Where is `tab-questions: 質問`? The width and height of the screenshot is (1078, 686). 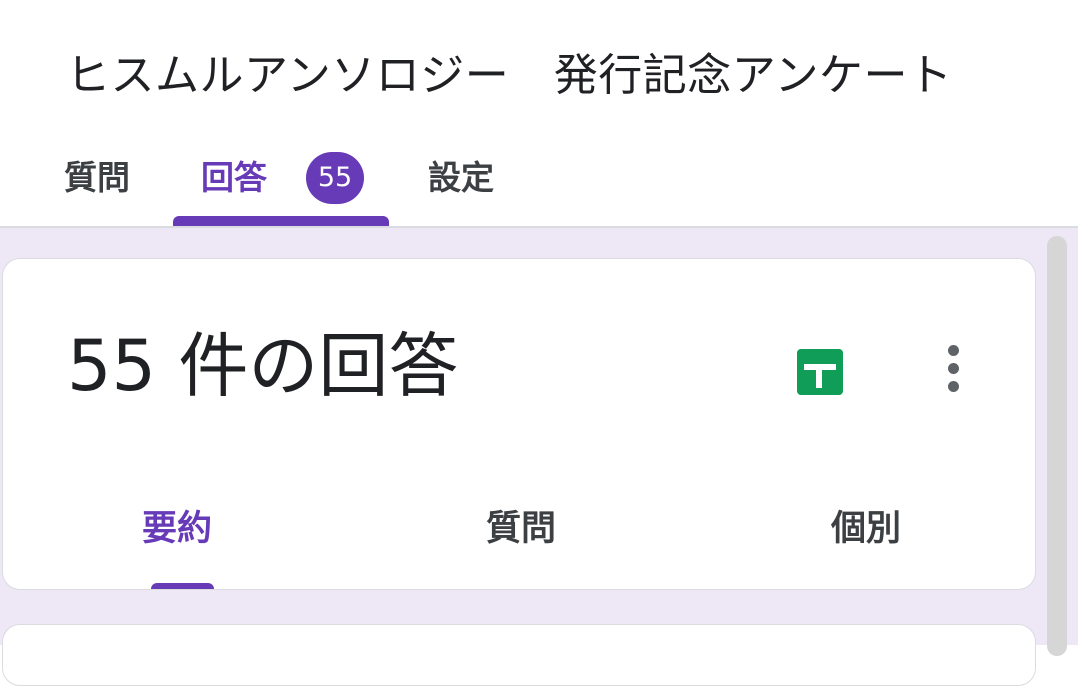
tab-questions: 質問 is located at coordinates (97, 178).